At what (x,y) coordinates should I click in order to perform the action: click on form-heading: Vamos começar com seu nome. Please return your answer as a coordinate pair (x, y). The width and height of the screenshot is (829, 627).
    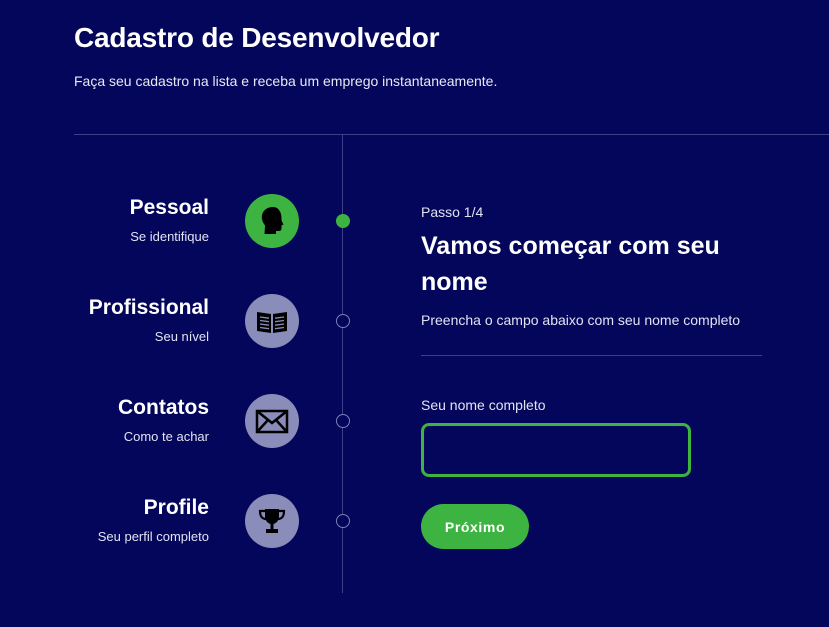
    Looking at the image, I should click on (570, 264).